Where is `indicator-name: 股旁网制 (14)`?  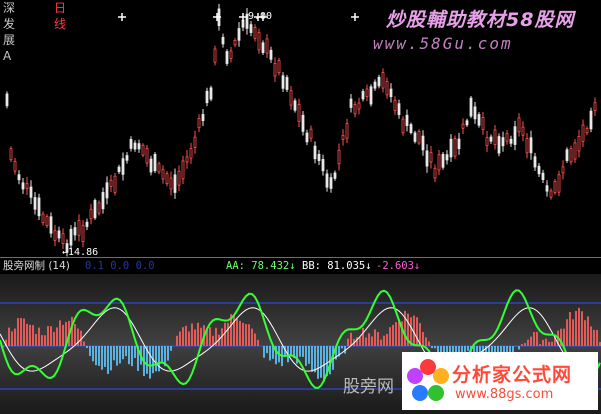 indicator-name: 股旁网制 (14) is located at coordinates (36, 266).